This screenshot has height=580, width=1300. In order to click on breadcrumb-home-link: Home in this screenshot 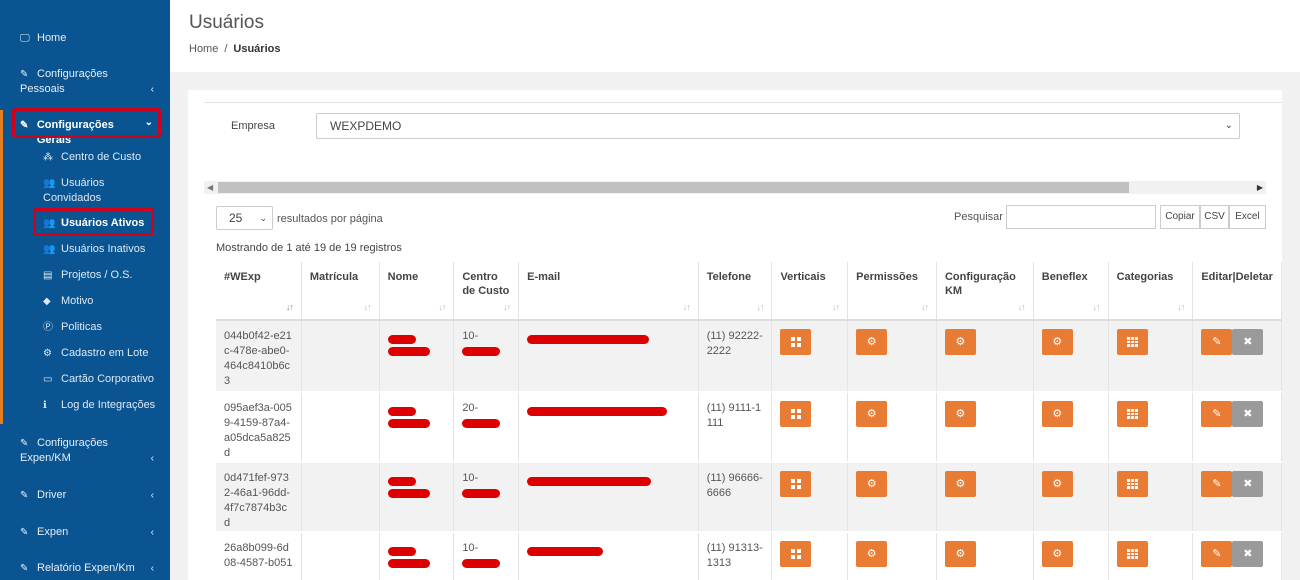, I will do `click(203, 49)`.